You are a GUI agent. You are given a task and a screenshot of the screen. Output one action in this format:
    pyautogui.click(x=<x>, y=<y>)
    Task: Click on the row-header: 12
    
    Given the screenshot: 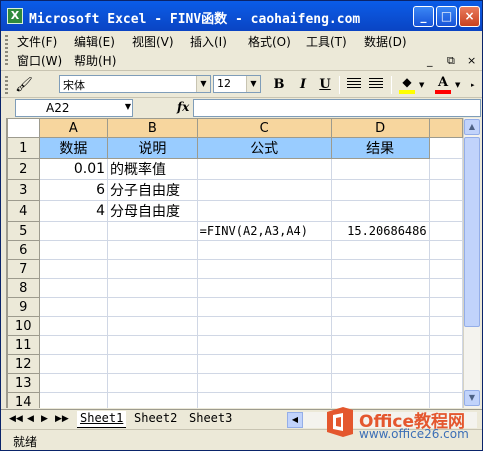 What is the action you would take?
    pyautogui.click(x=23, y=364)
    